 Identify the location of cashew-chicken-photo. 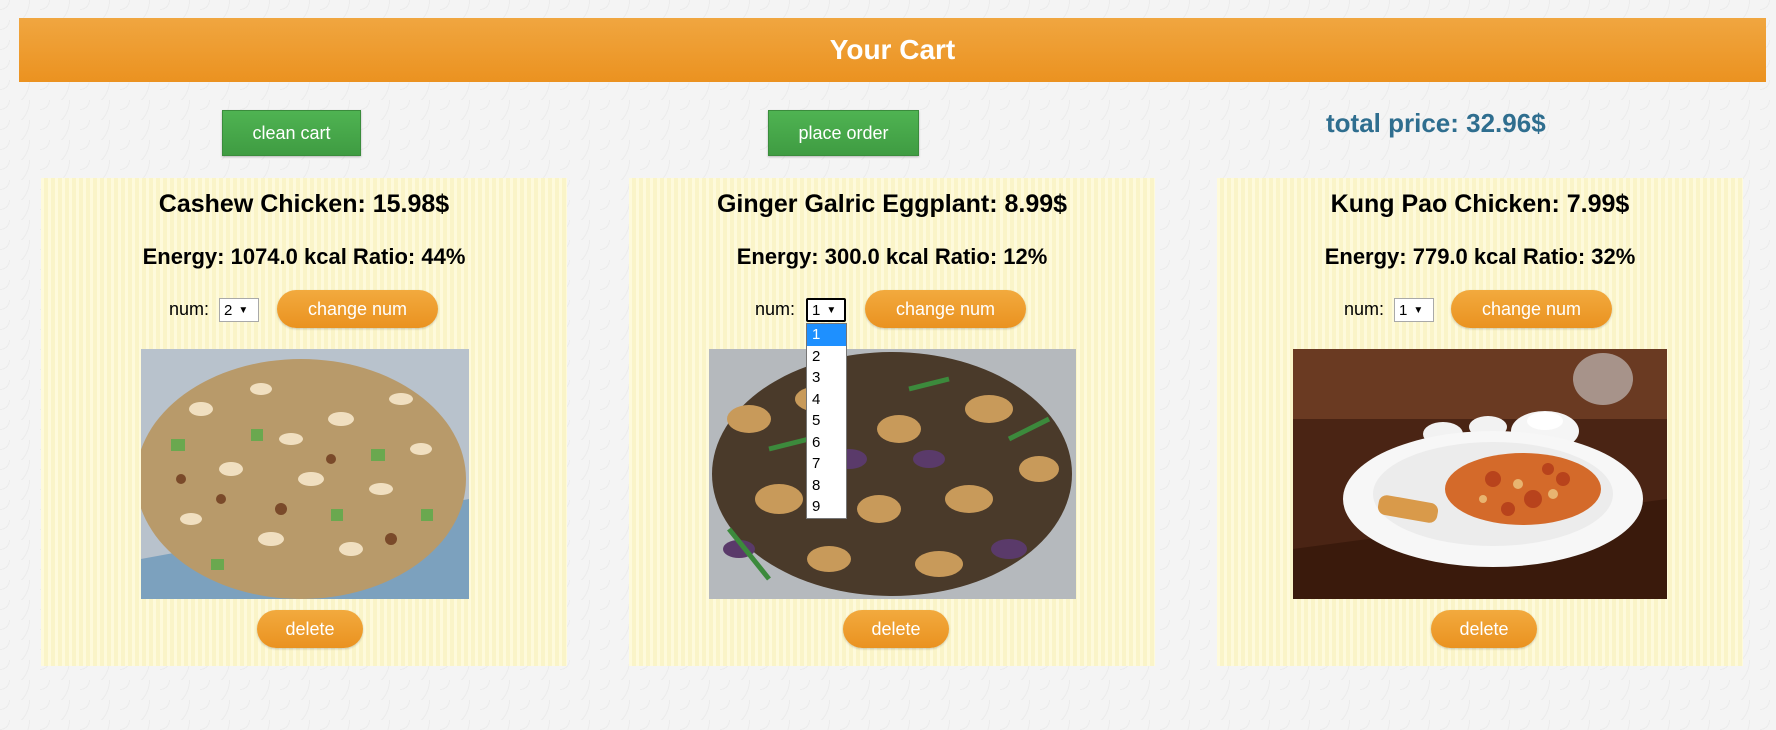
(305, 474).